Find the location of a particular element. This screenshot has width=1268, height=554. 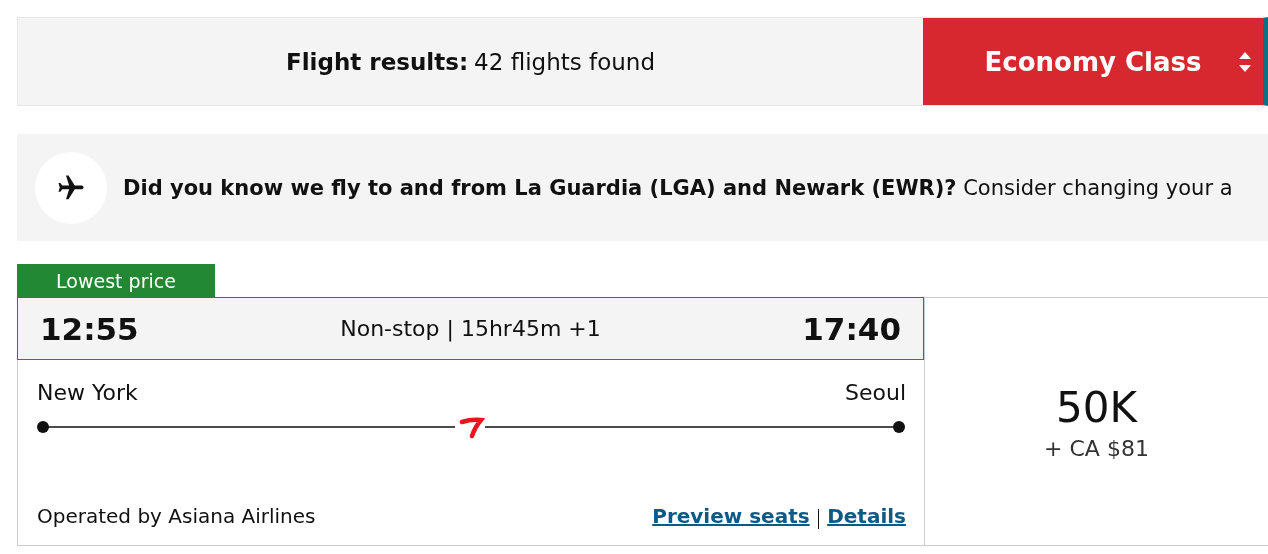

cabin-select: Economy Class is located at coordinates (1093, 61).